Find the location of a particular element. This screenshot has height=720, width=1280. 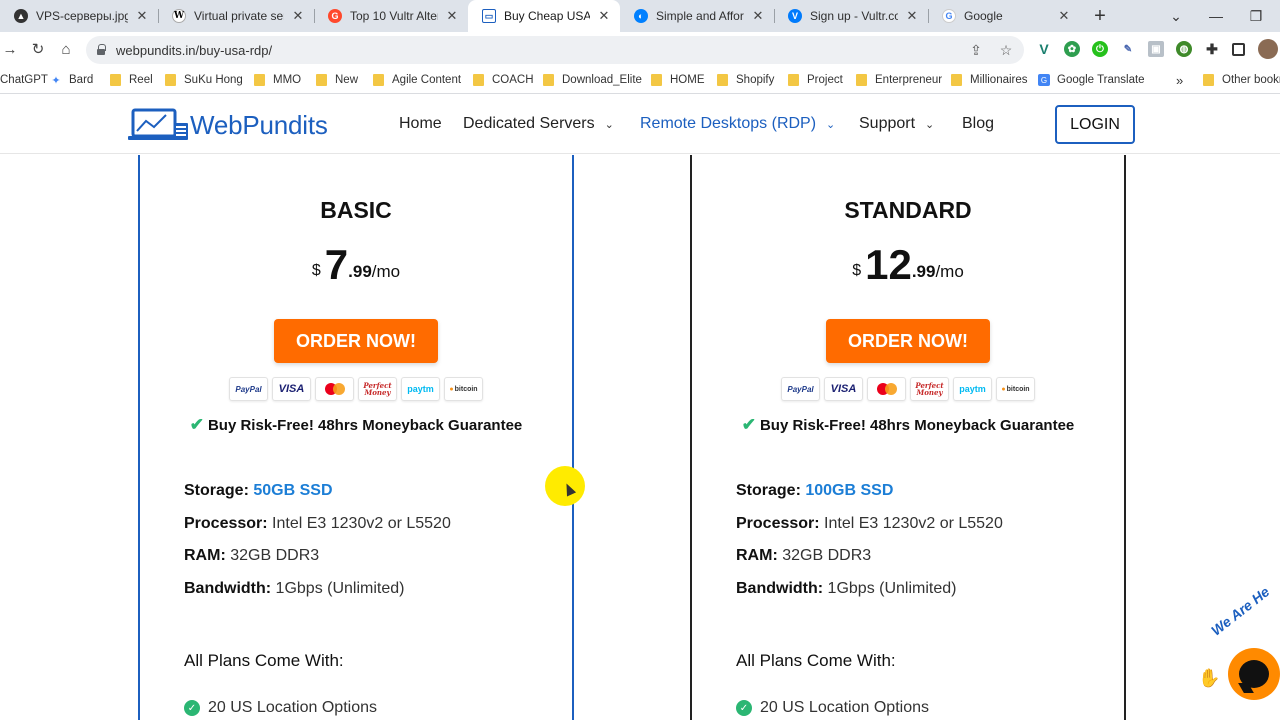

nav-blog: Blog is located at coordinates (978, 124).